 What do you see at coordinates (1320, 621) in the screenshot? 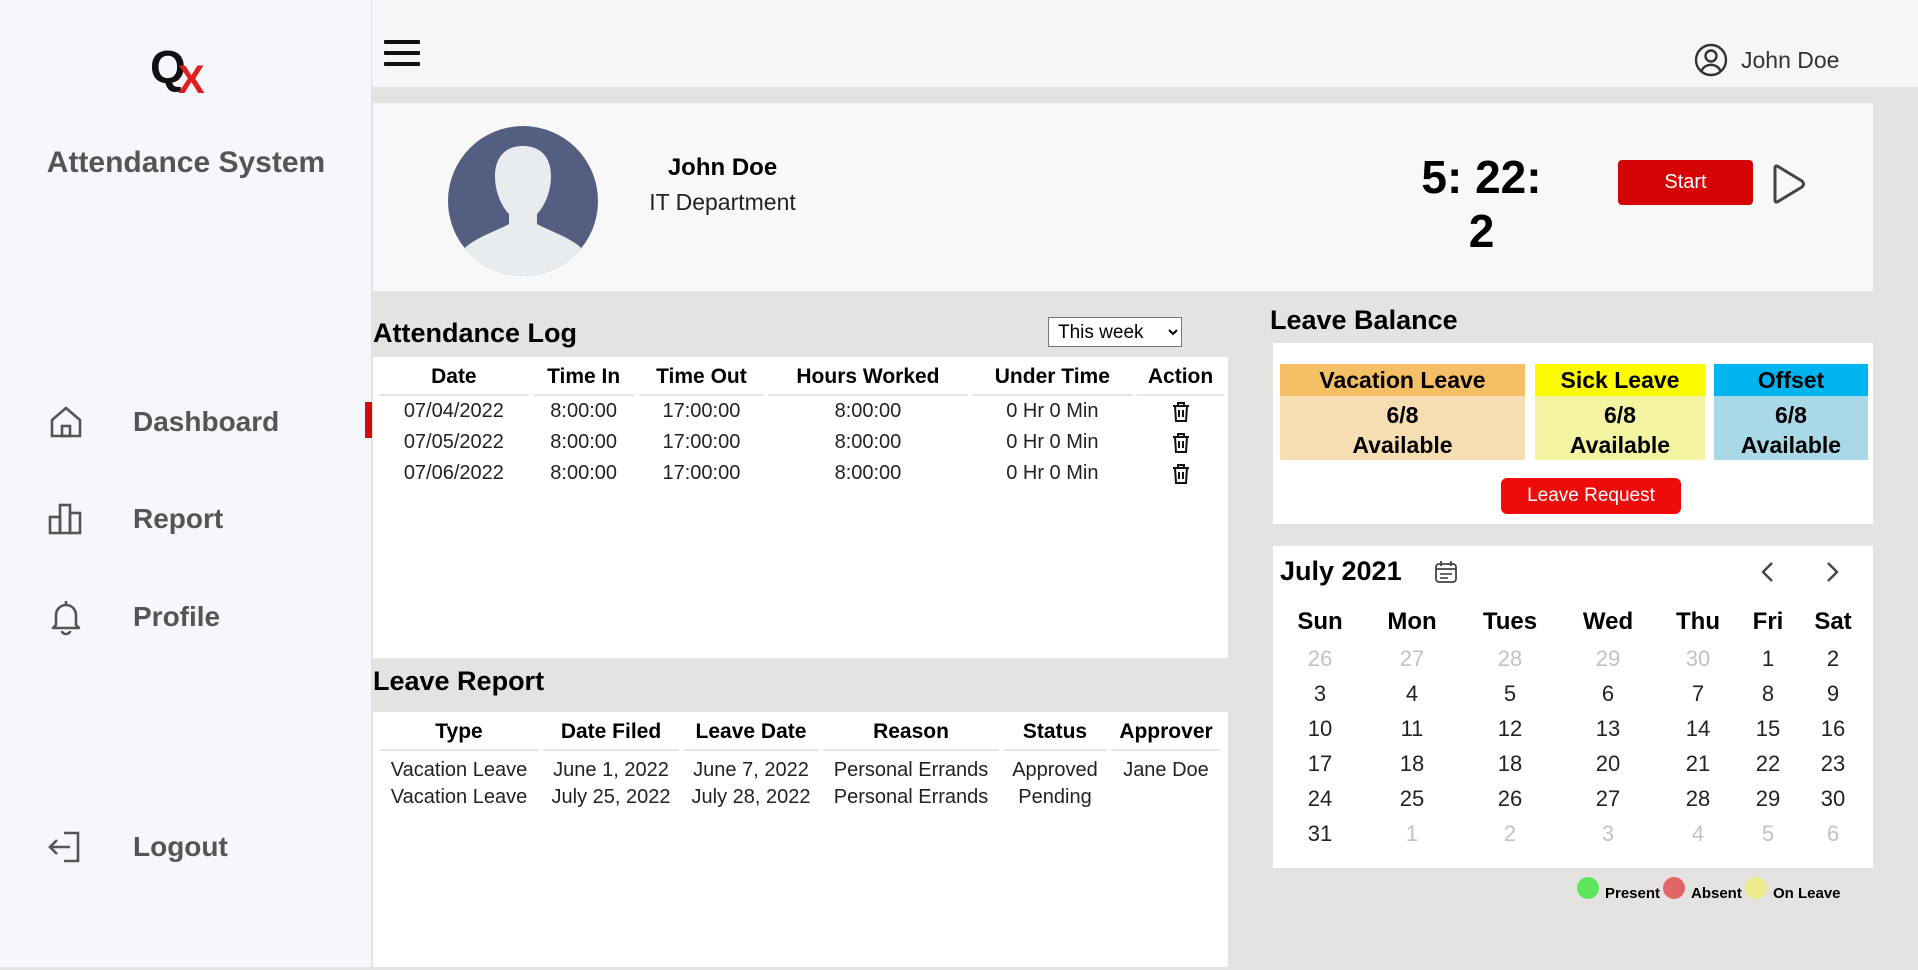
I see `weekday-header: Sun` at bounding box center [1320, 621].